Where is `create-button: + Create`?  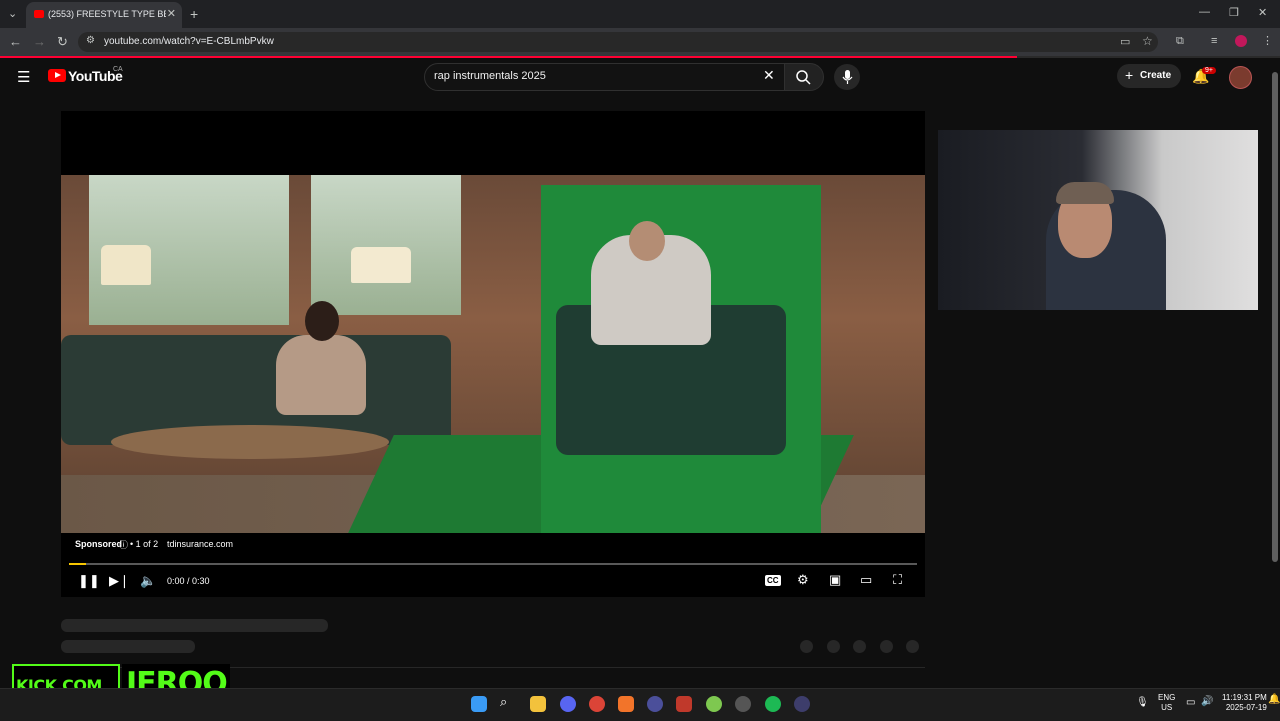
create-button: + Create is located at coordinates (1149, 76).